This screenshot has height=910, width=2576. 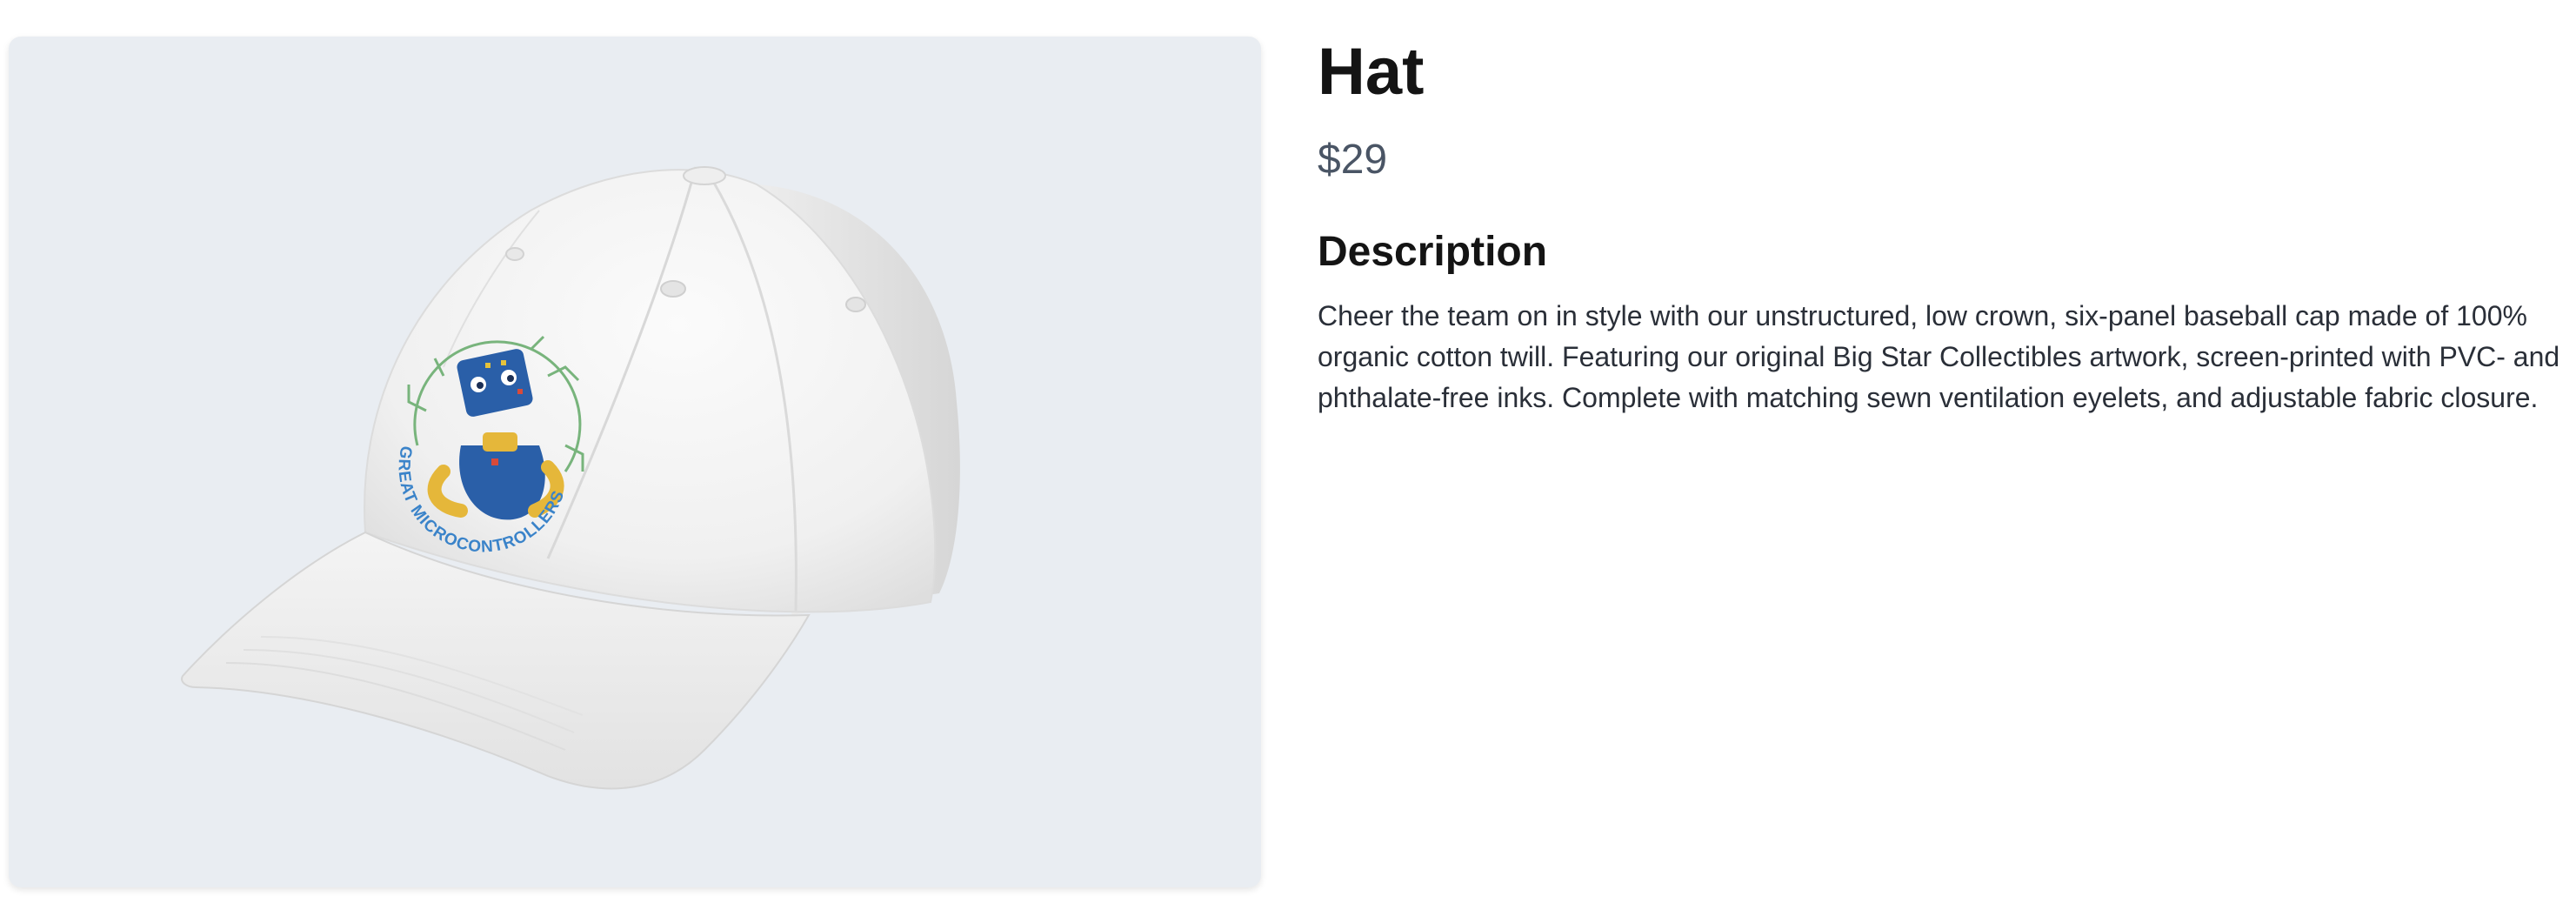 What do you see at coordinates (1353, 160) in the screenshot?
I see `product-price: $29` at bounding box center [1353, 160].